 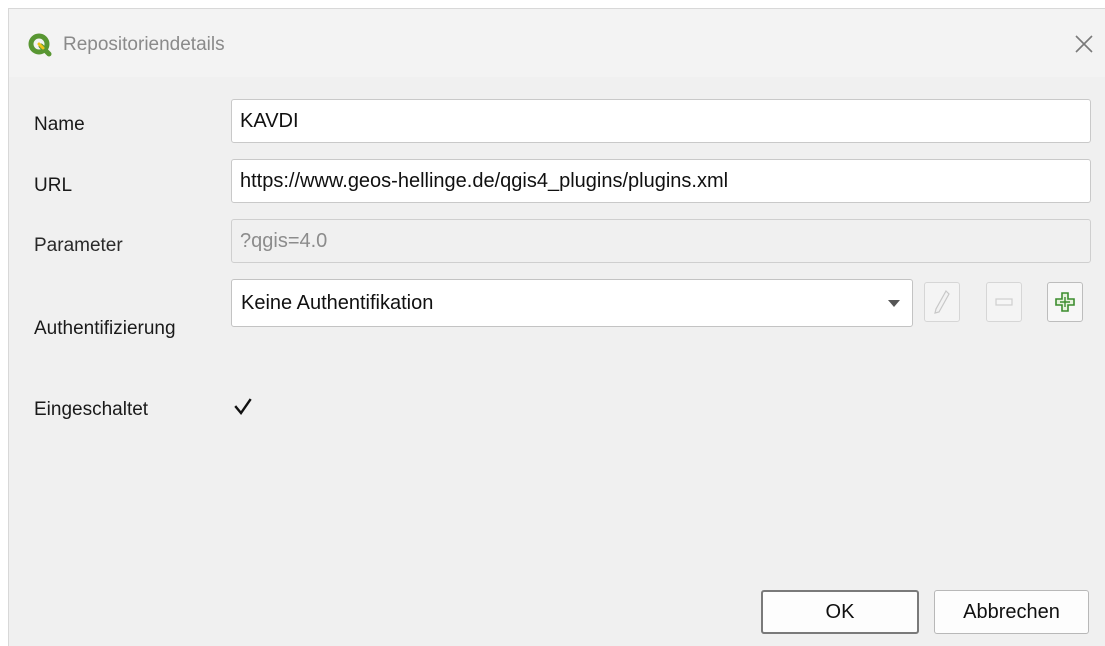 I want to click on name-label: Name, so click(x=59, y=124).